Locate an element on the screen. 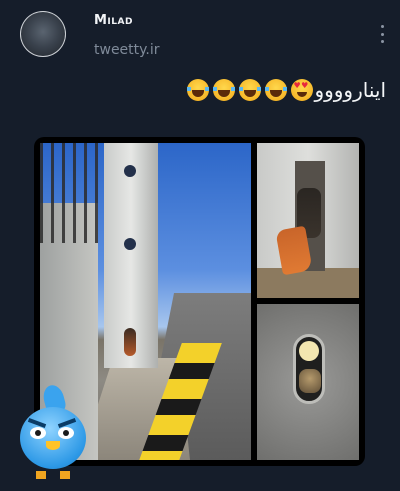 This screenshot has height=491, width=400. handle: tweetty.ir is located at coordinates (127, 50).